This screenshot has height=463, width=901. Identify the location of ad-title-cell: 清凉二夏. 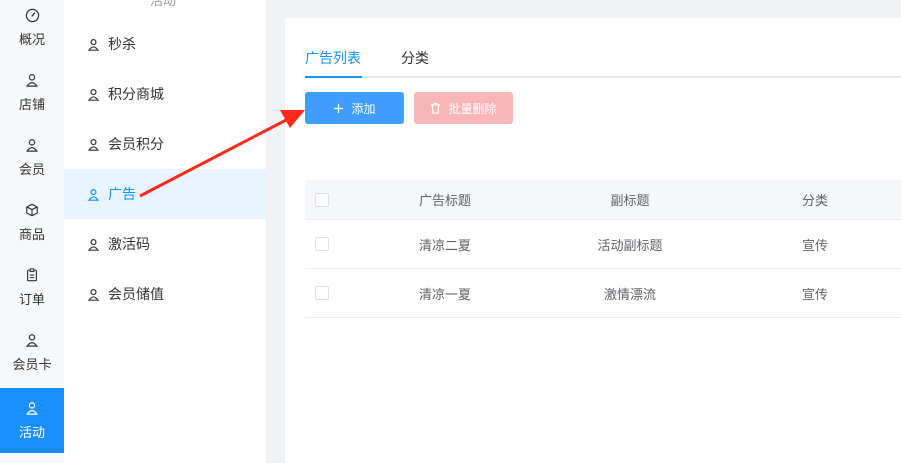
(444, 246).